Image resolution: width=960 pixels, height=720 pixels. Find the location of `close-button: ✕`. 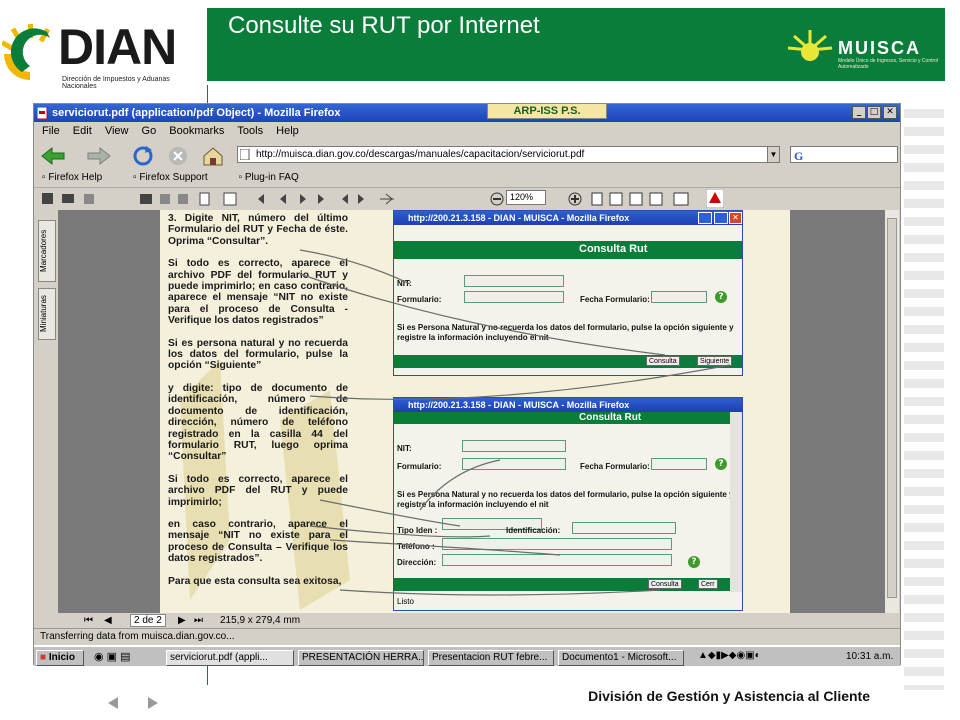

close-button: ✕ is located at coordinates (890, 112).